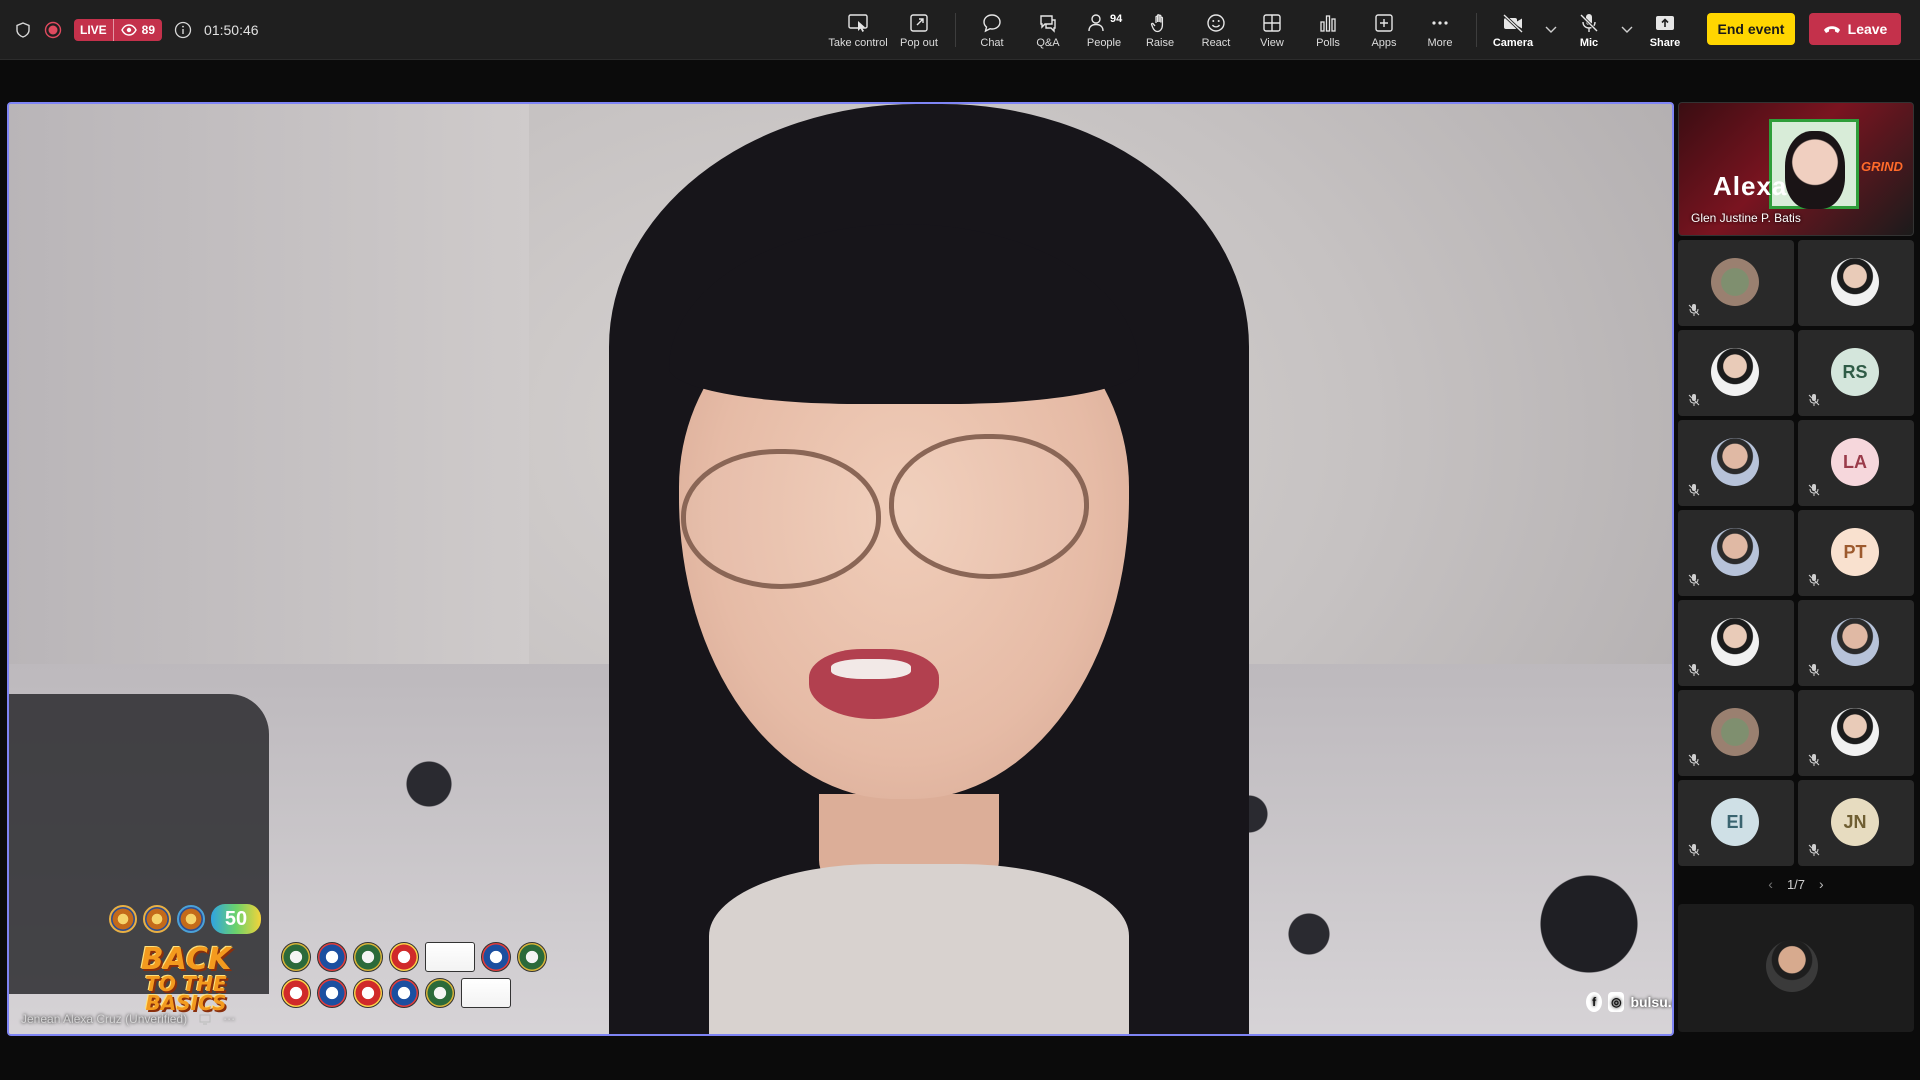  I want to click on shield-icon, so click(23, 30).